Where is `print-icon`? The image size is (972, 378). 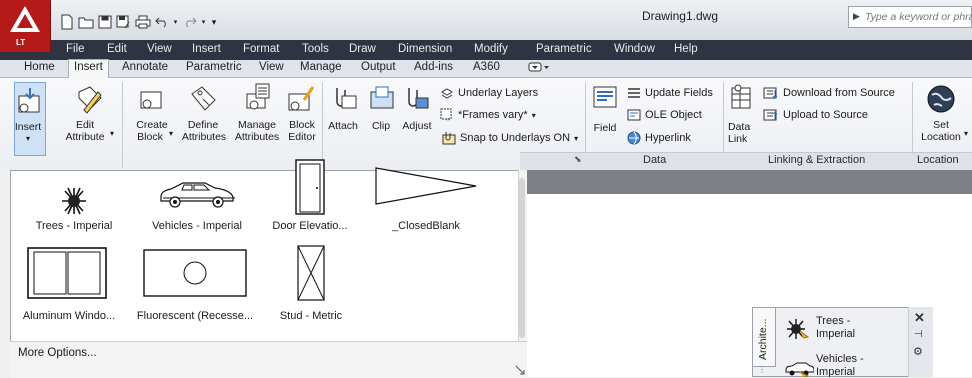 print-icon is located at coordinates (142, 22).